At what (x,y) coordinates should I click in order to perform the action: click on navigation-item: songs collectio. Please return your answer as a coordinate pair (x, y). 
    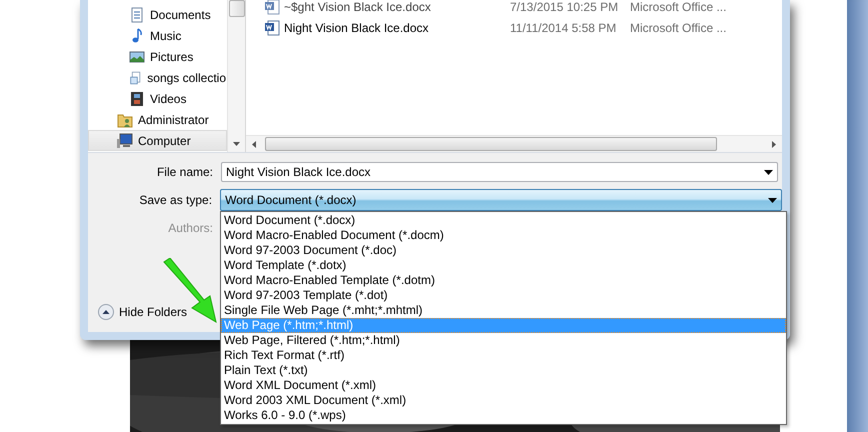
    Looking at the image, I should click on (157, 77).